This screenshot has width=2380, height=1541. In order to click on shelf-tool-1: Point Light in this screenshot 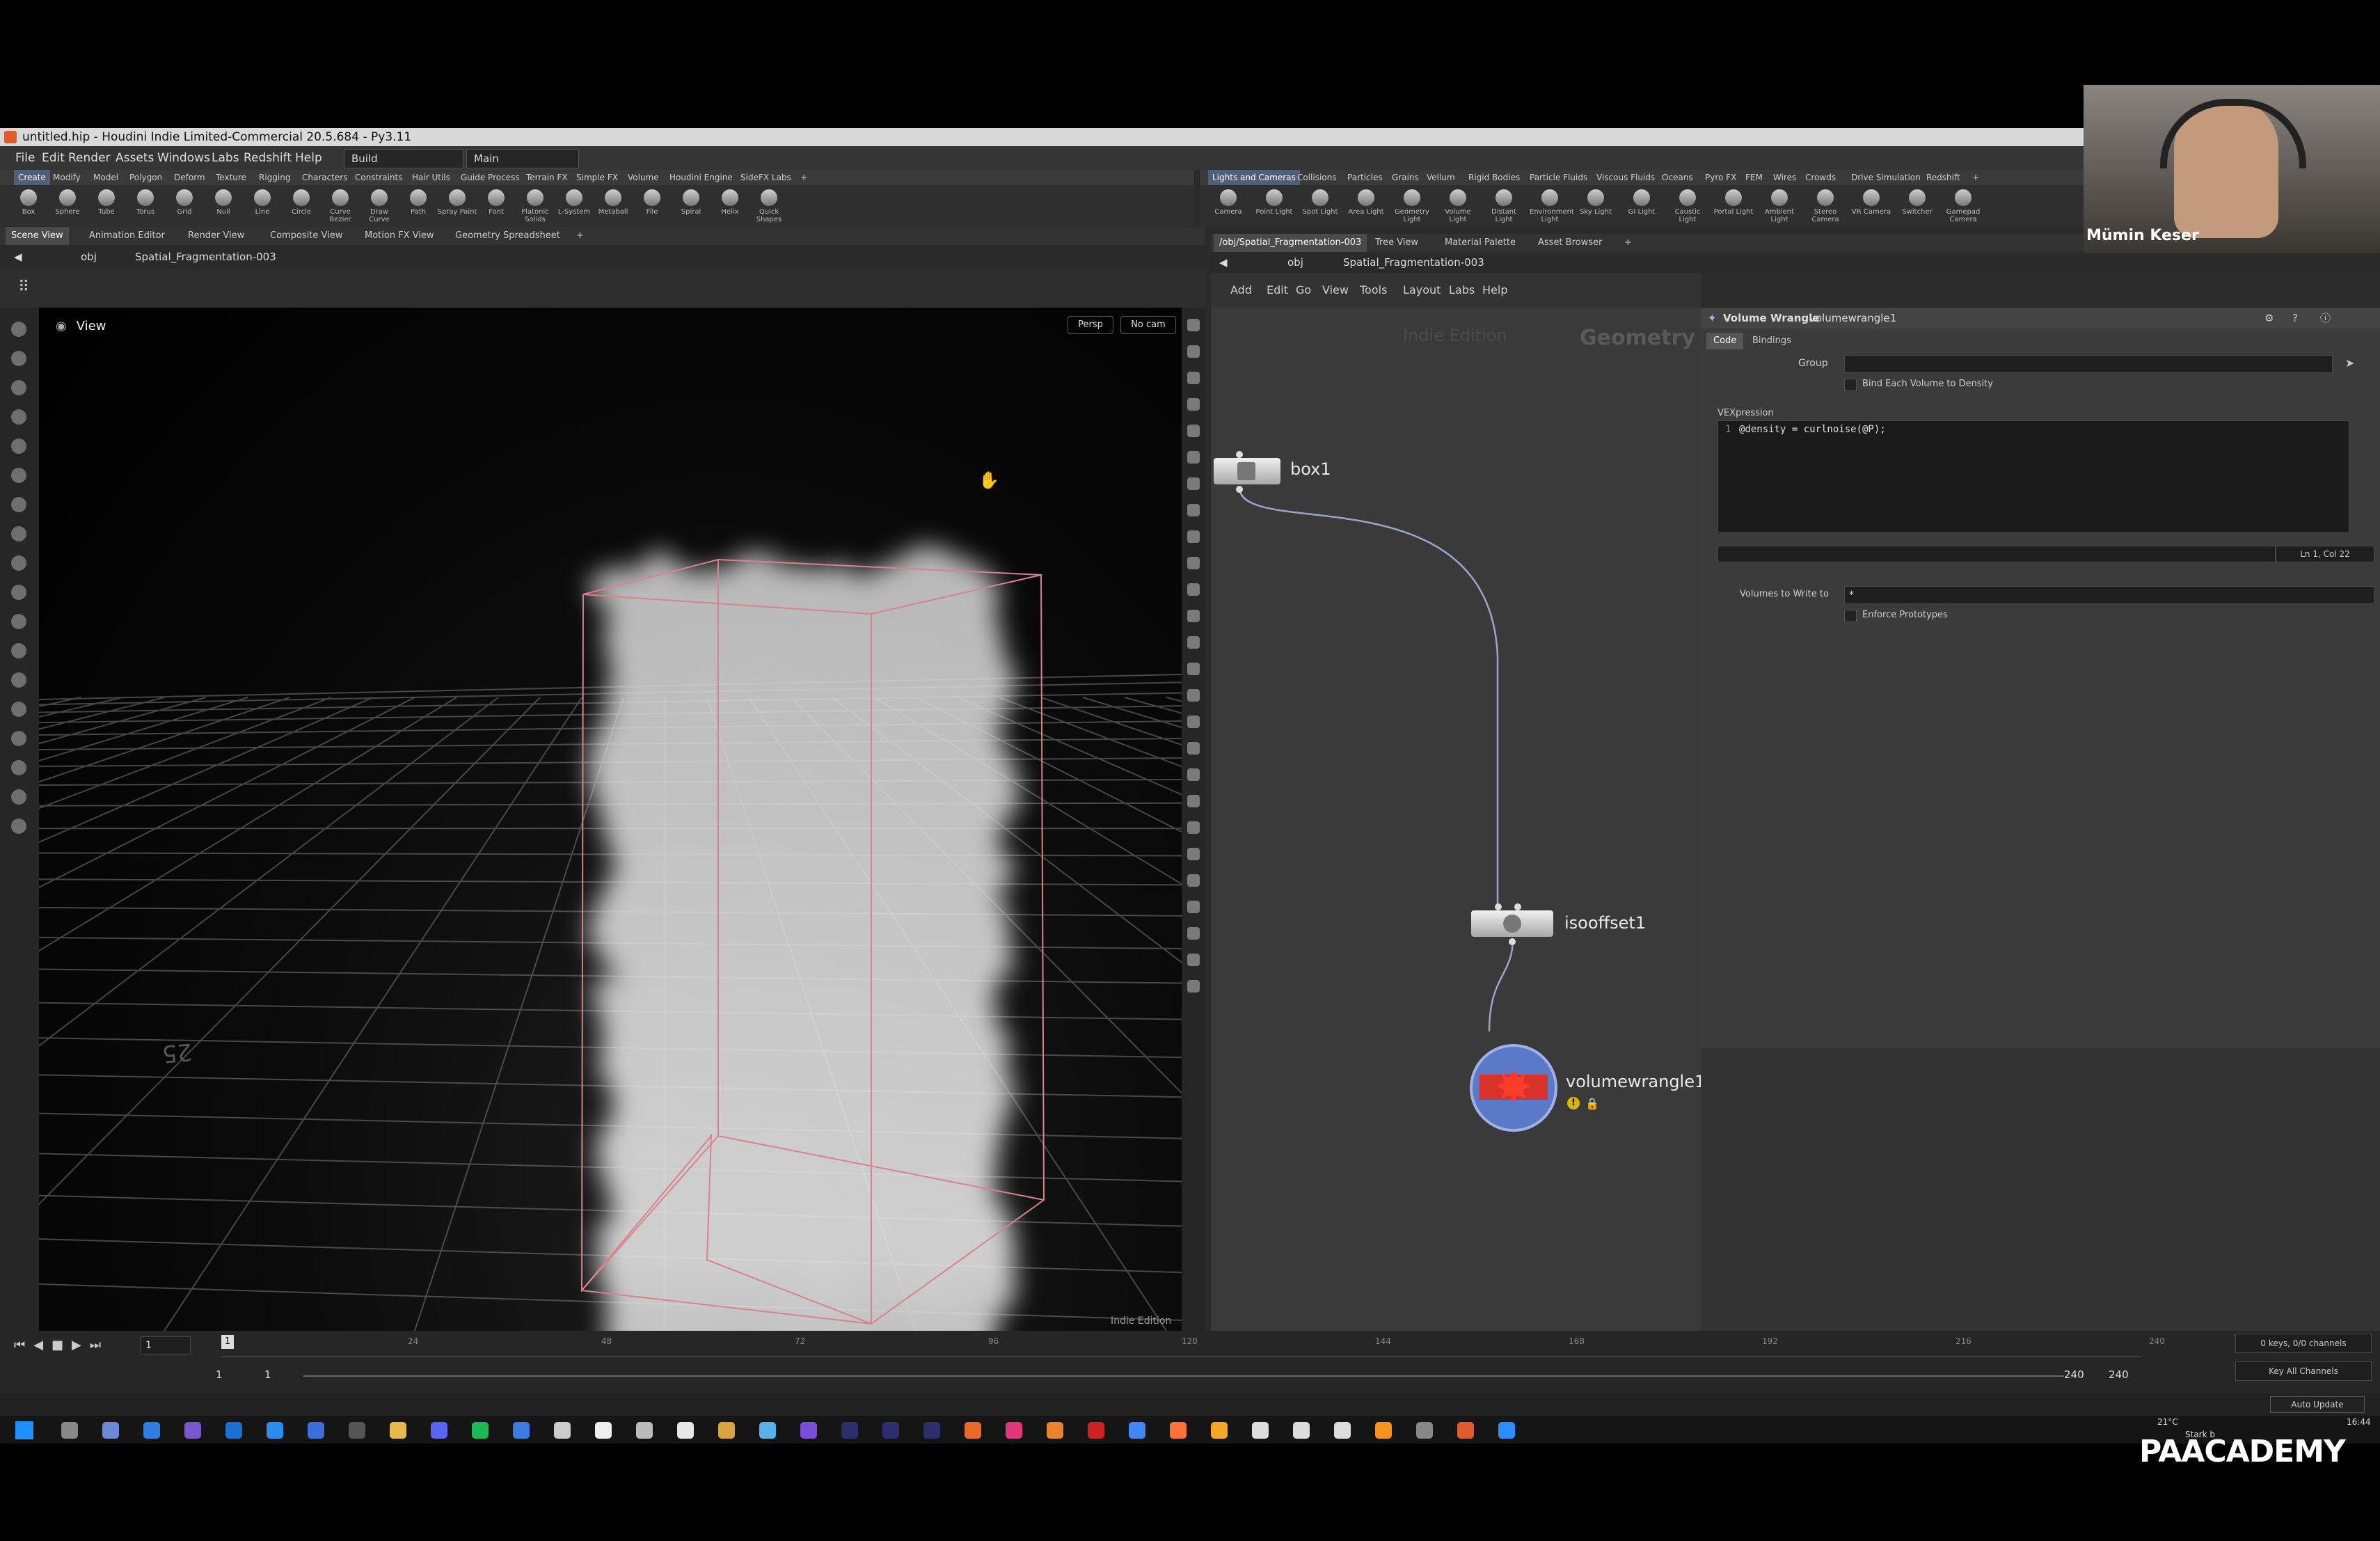, I will do `click(1274, 200)`.